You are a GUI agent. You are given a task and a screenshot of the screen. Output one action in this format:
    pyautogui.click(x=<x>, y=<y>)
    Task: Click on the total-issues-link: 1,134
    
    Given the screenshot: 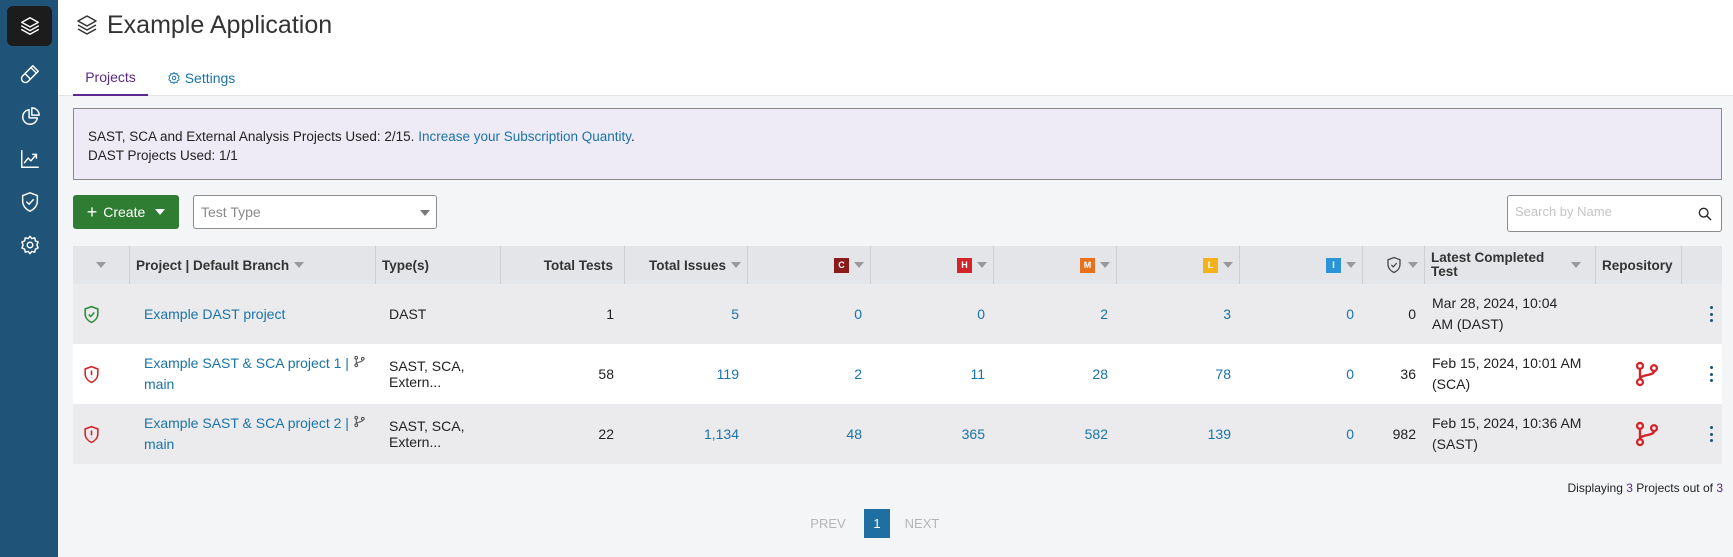 What is the action you would take?
    pyautogui.click(x=682, y=434)
    